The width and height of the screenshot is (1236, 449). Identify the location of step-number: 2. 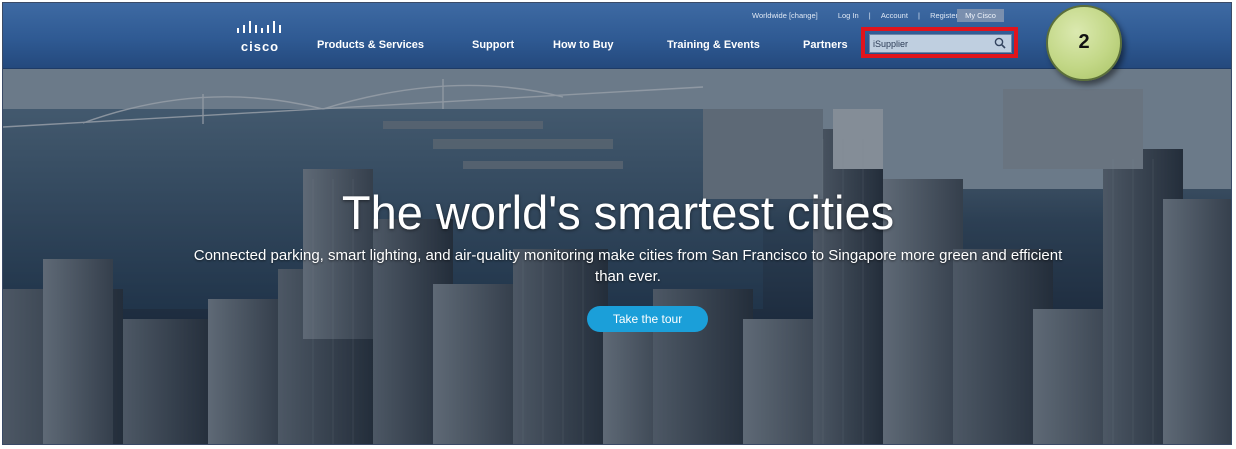
(1084, 42).